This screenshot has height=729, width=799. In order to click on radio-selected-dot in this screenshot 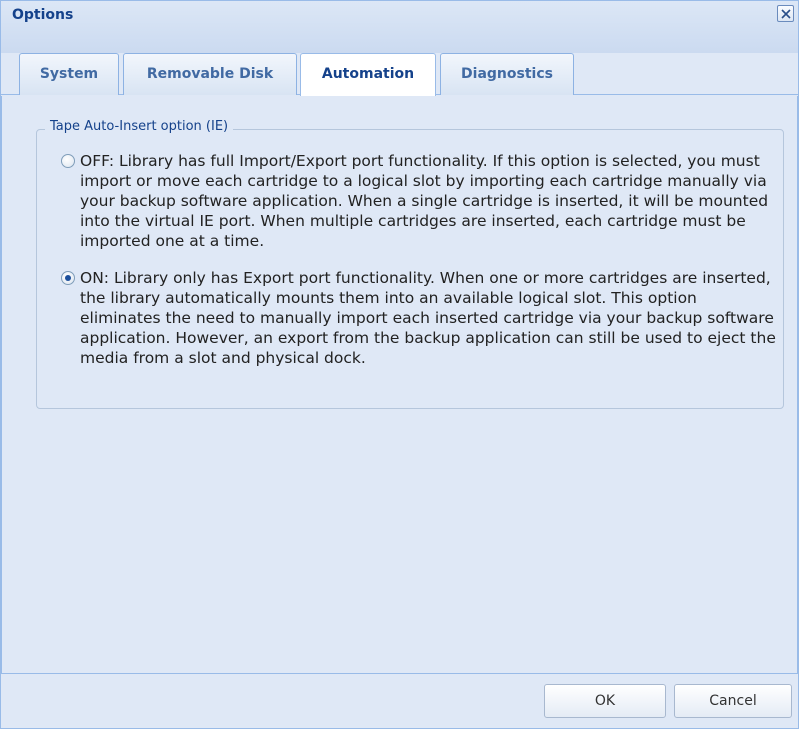, I will do `click(68, 278)`.